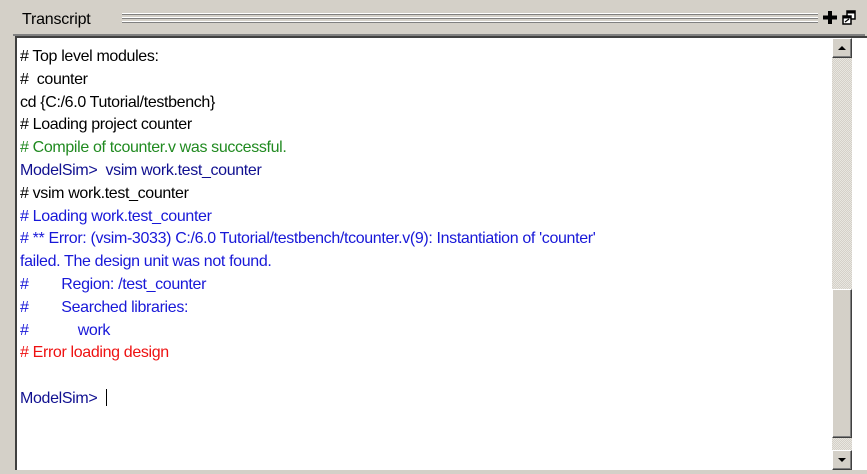  I want to click on transcript-line: # Error loading design, so click(94, 353).